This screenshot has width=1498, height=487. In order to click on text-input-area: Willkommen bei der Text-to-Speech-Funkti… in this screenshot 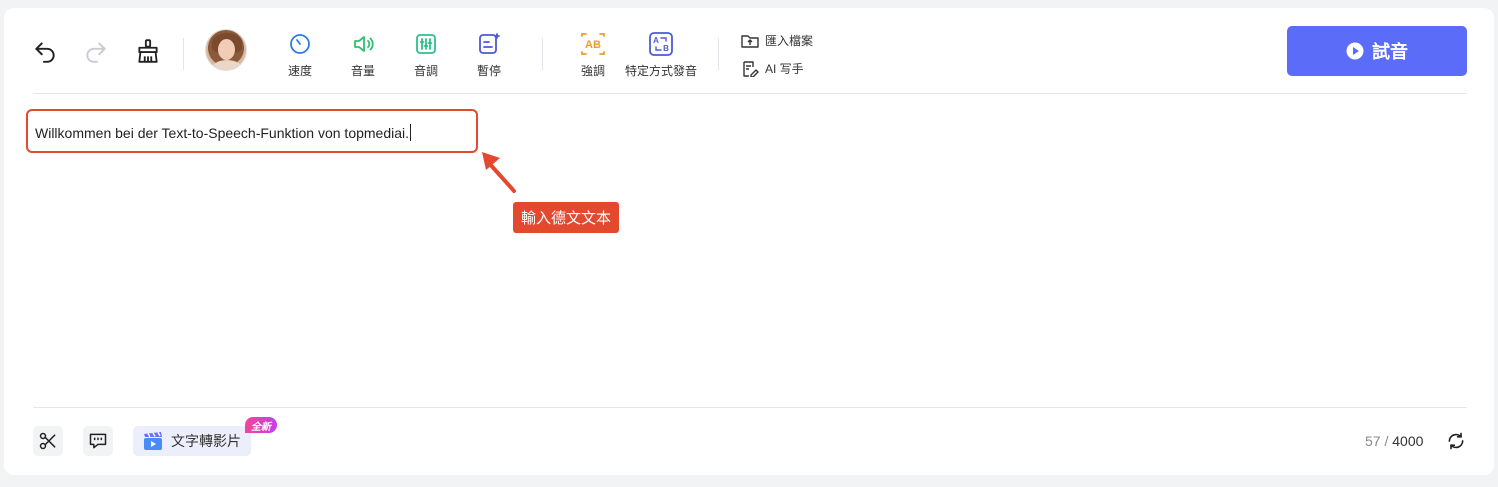, I will do `click(252, 131)`.